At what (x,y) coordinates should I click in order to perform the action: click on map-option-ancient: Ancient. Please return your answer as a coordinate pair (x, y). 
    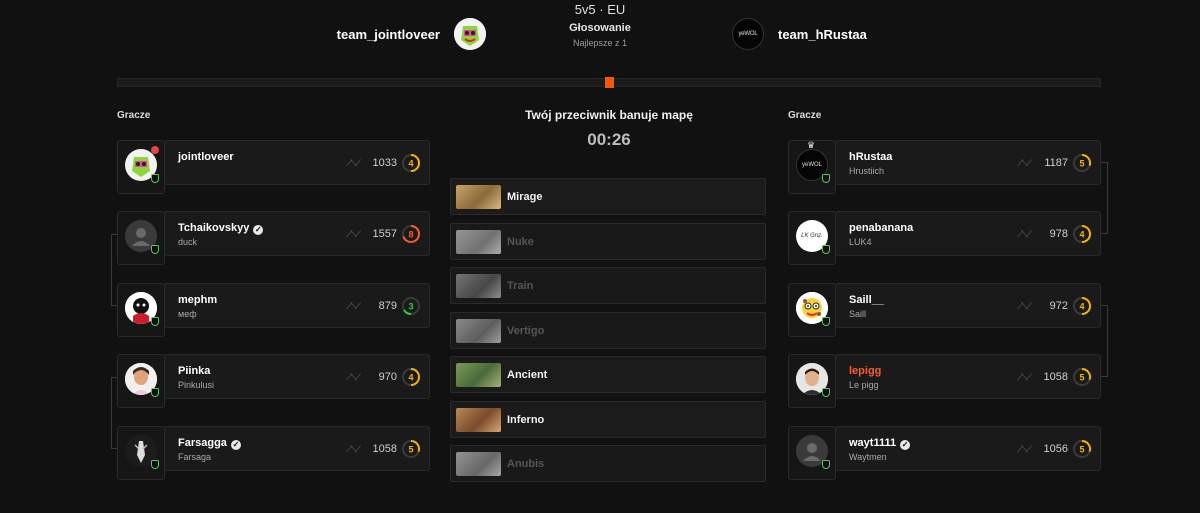
    Looking at the image, I should click on (608, 374).